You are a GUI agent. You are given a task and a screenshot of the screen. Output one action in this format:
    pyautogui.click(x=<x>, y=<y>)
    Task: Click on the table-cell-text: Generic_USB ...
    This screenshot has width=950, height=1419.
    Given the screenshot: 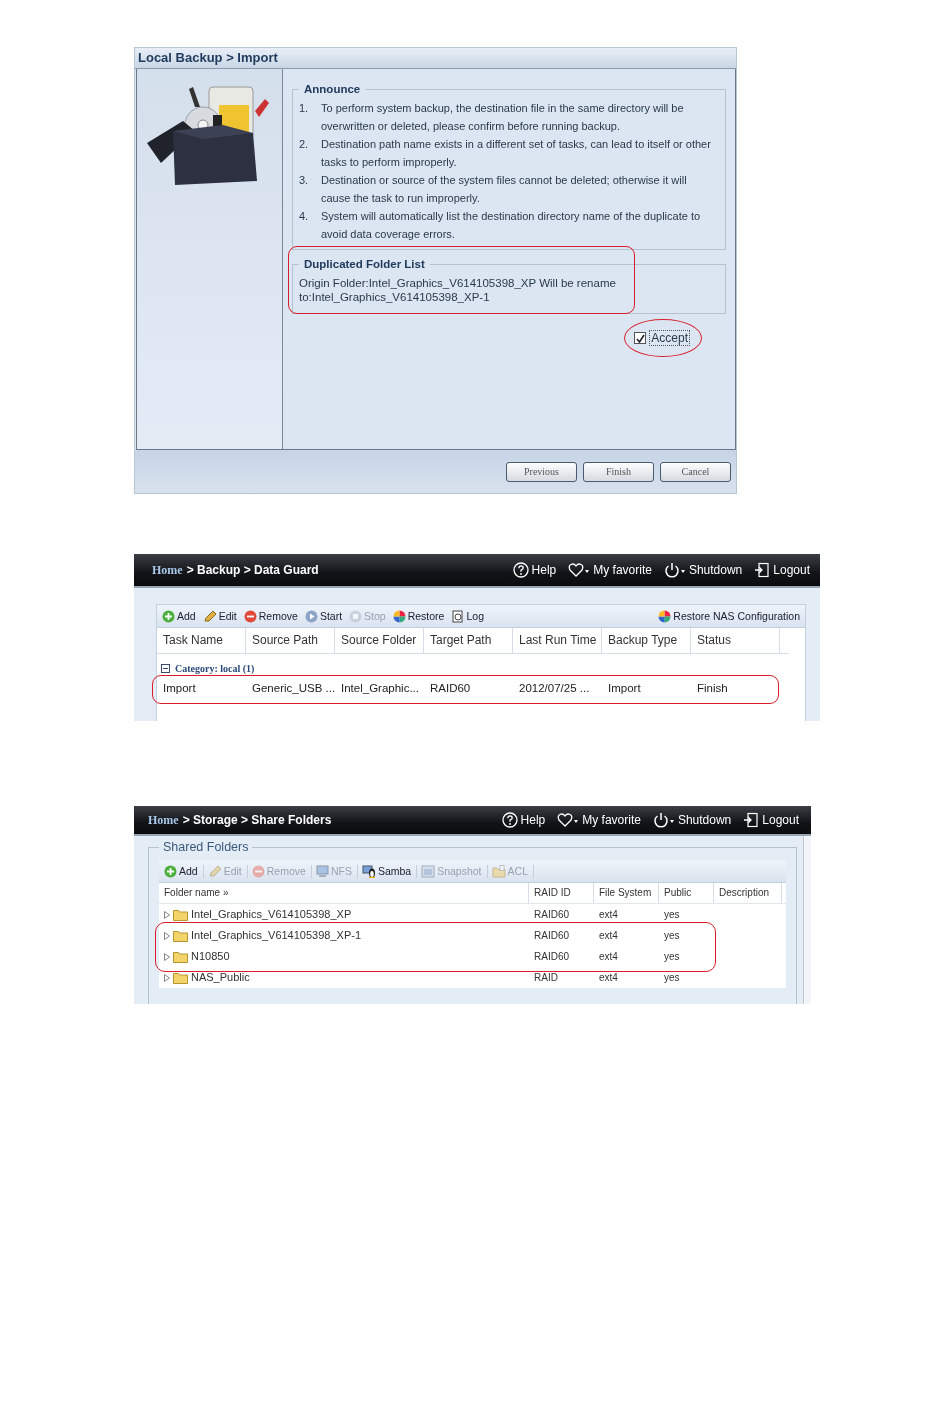 What is the action you would take?
    pyautogui.click(x=293, y=688)
    